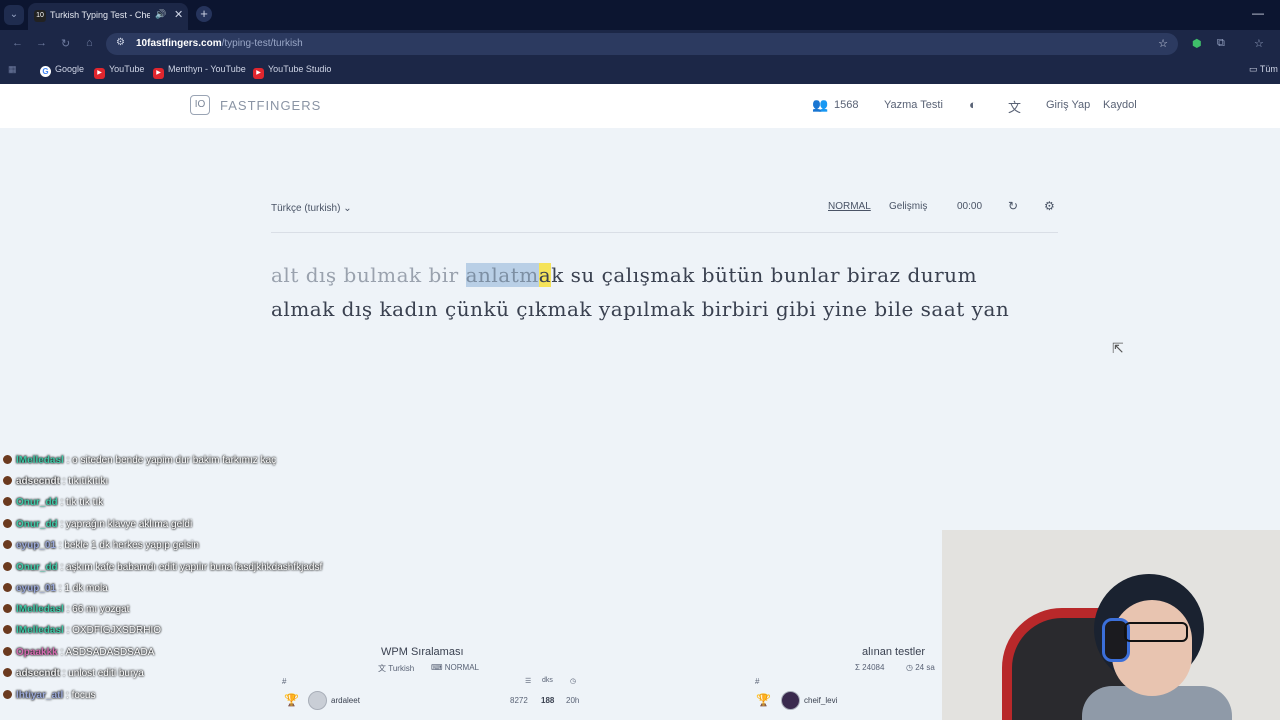 This screenshot has width=1280, height=720. I want to click on nav-login: Giriş Yap, so click(1068, 105).